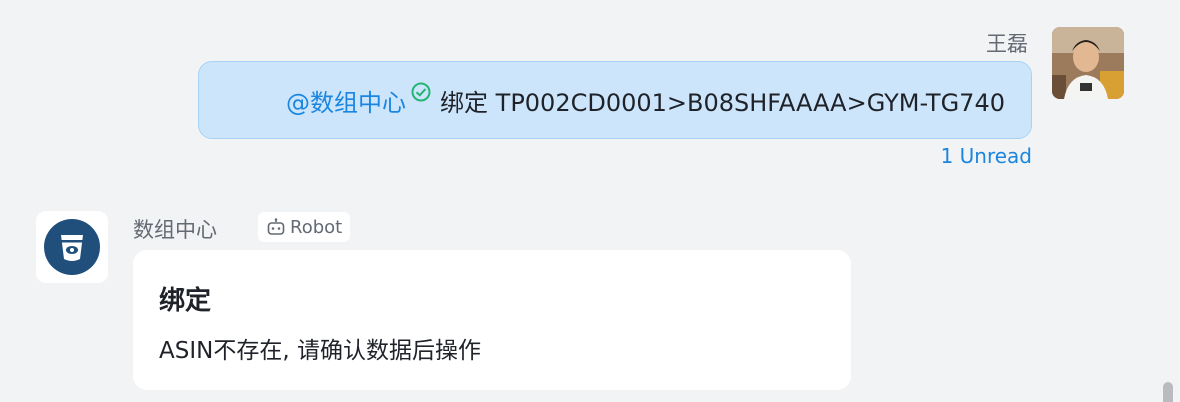 Image resolution: width=1180 pixels, height=402 pixels. I want to click on user-avatar-image, so click(1088, 63).